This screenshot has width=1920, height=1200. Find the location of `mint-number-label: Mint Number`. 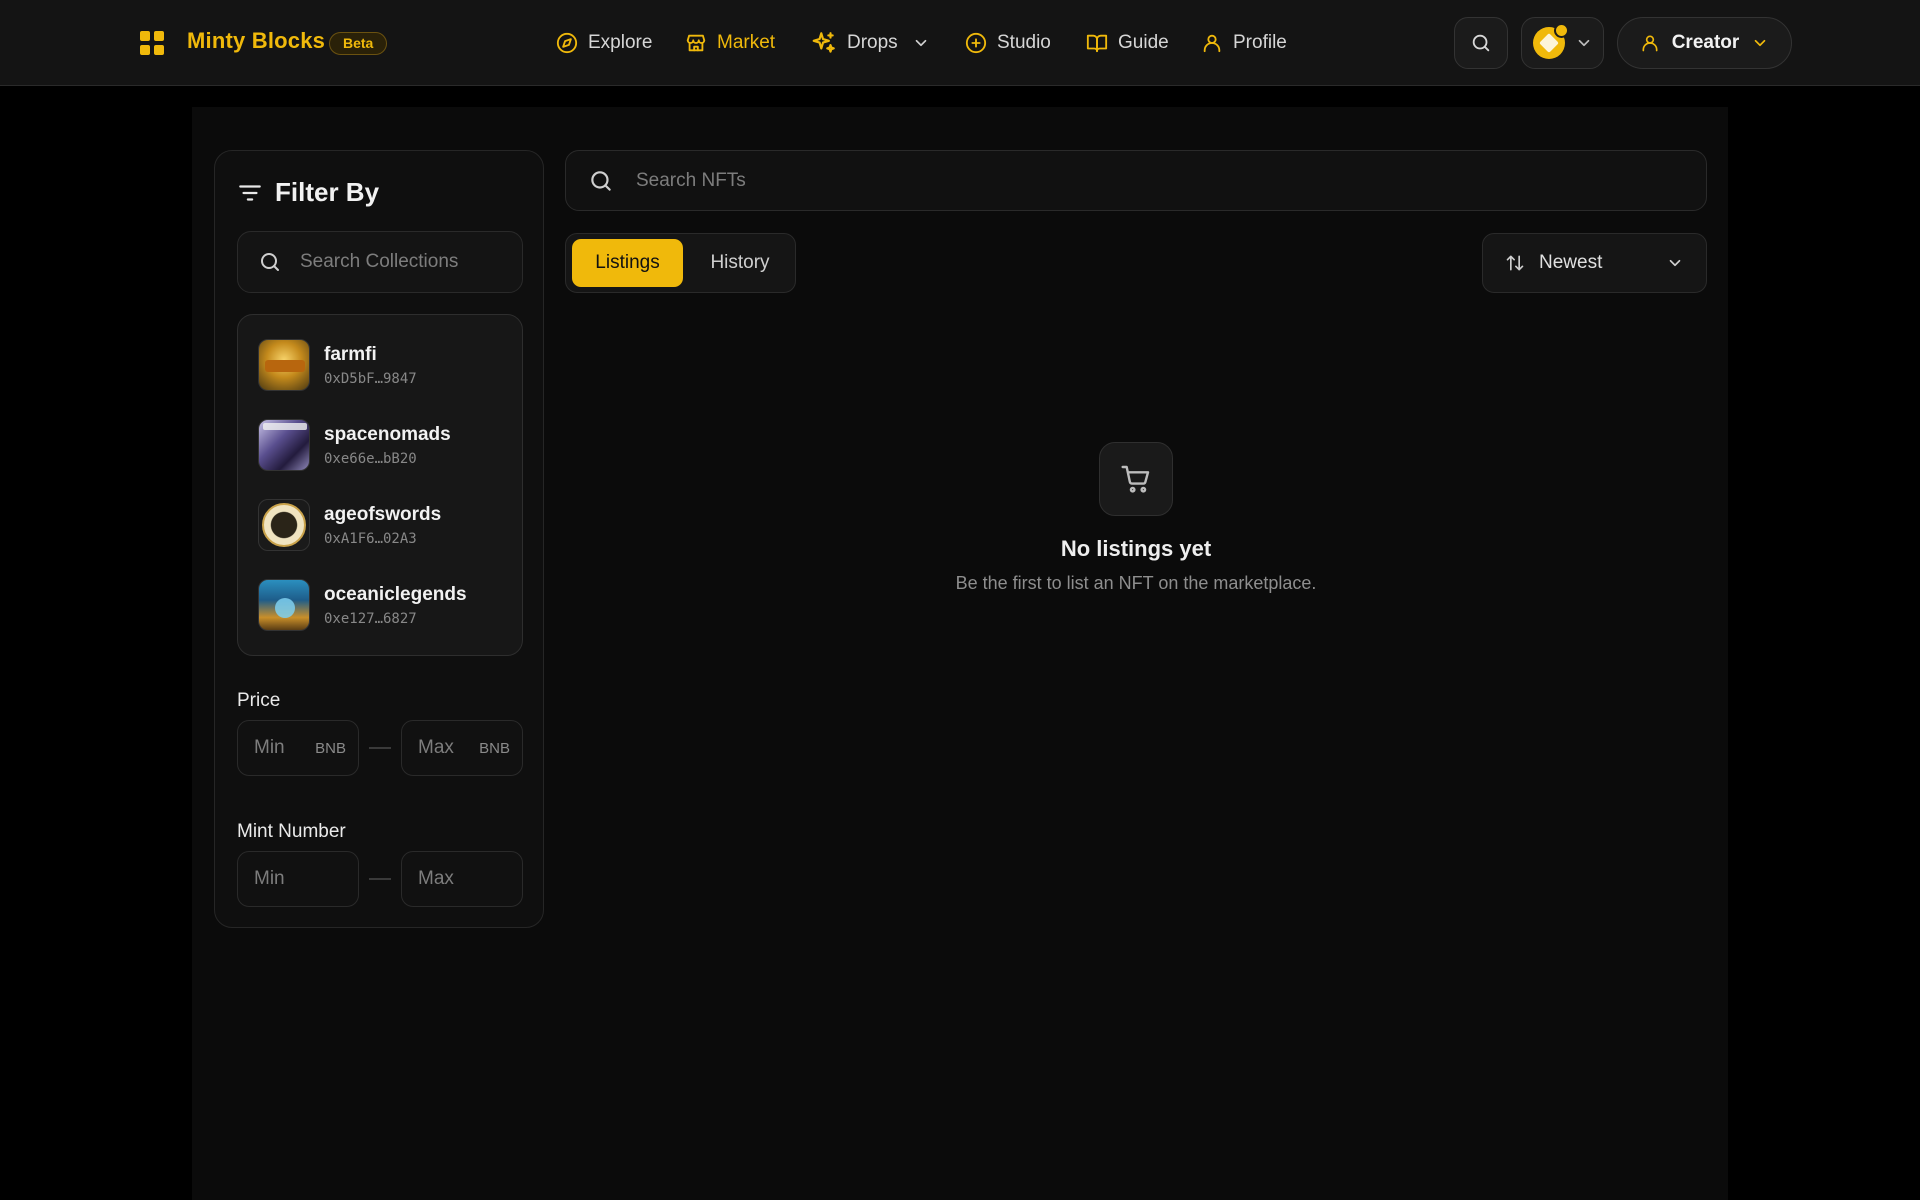

mint-number-label: Mint Number is located at coordinates (291, 831).